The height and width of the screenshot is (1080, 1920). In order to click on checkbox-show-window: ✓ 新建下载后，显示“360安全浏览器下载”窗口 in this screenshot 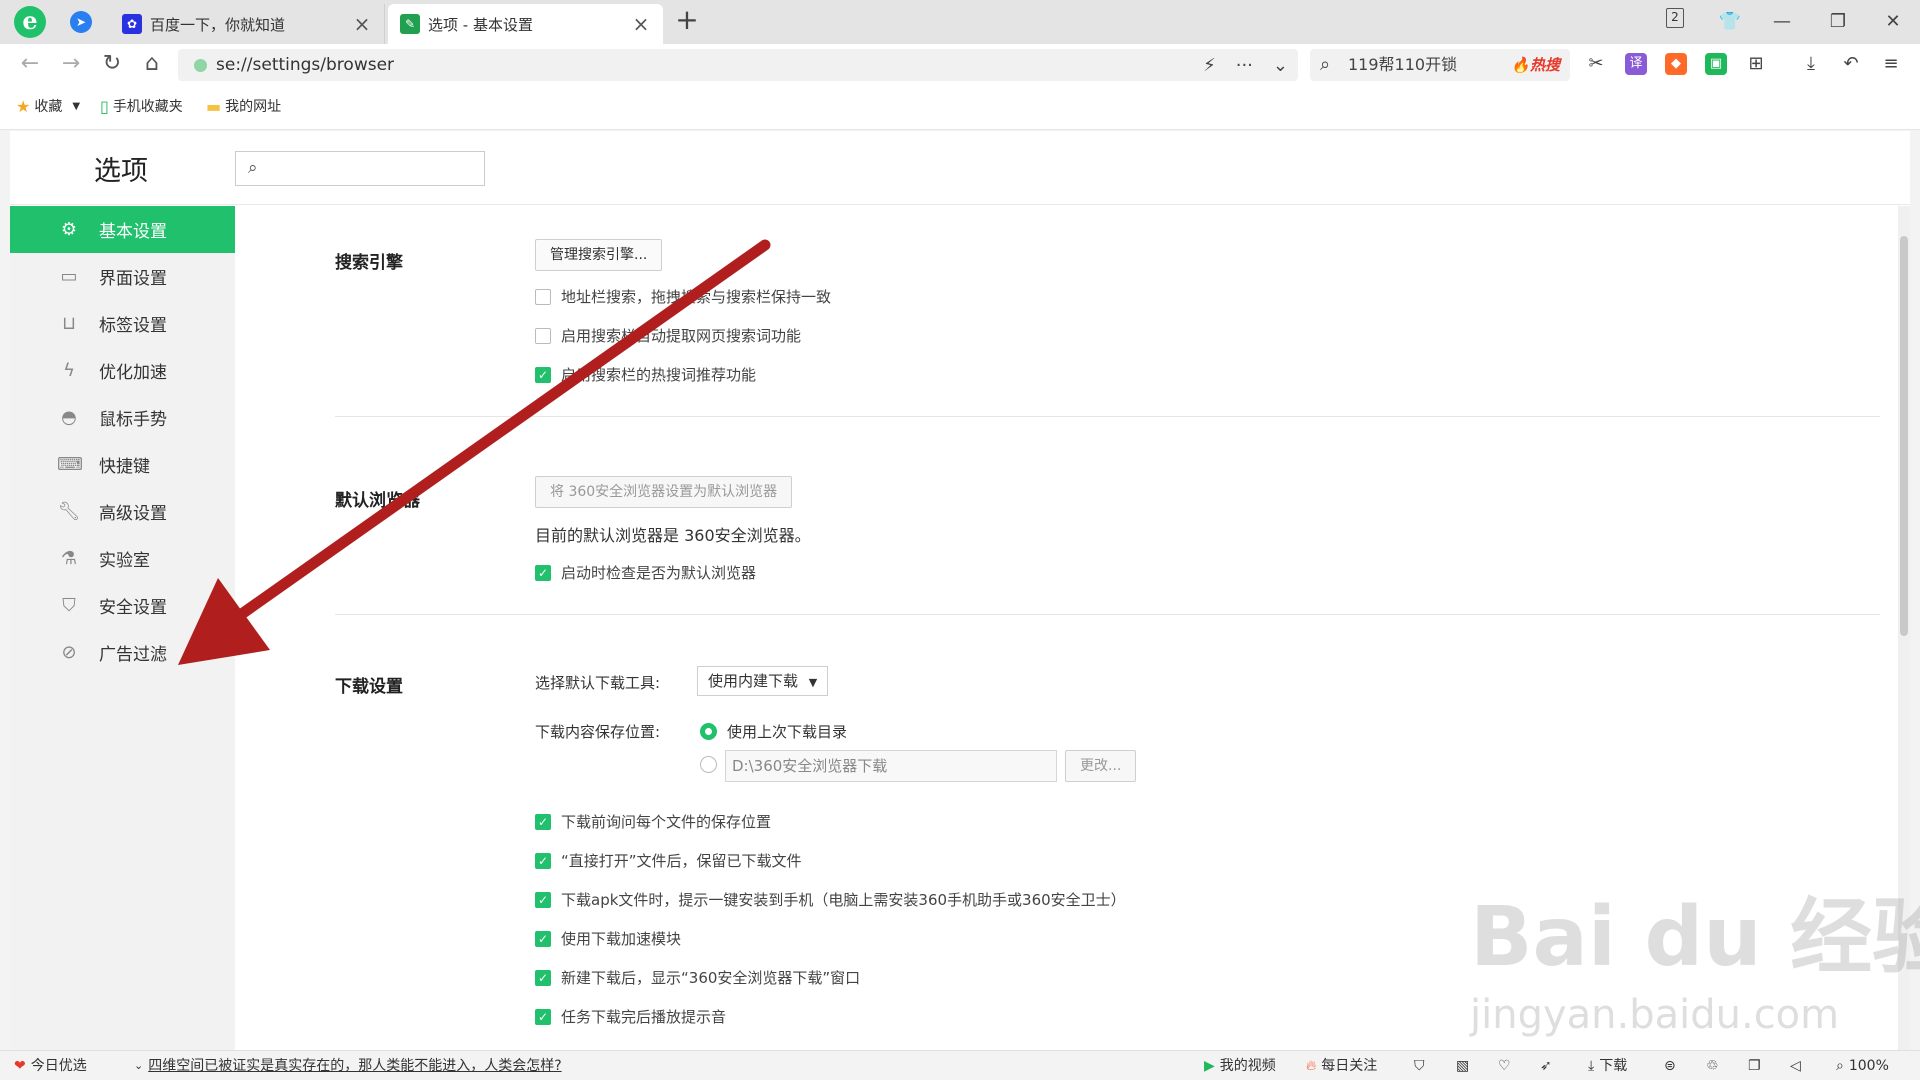, I will do `click(697, 977)`.